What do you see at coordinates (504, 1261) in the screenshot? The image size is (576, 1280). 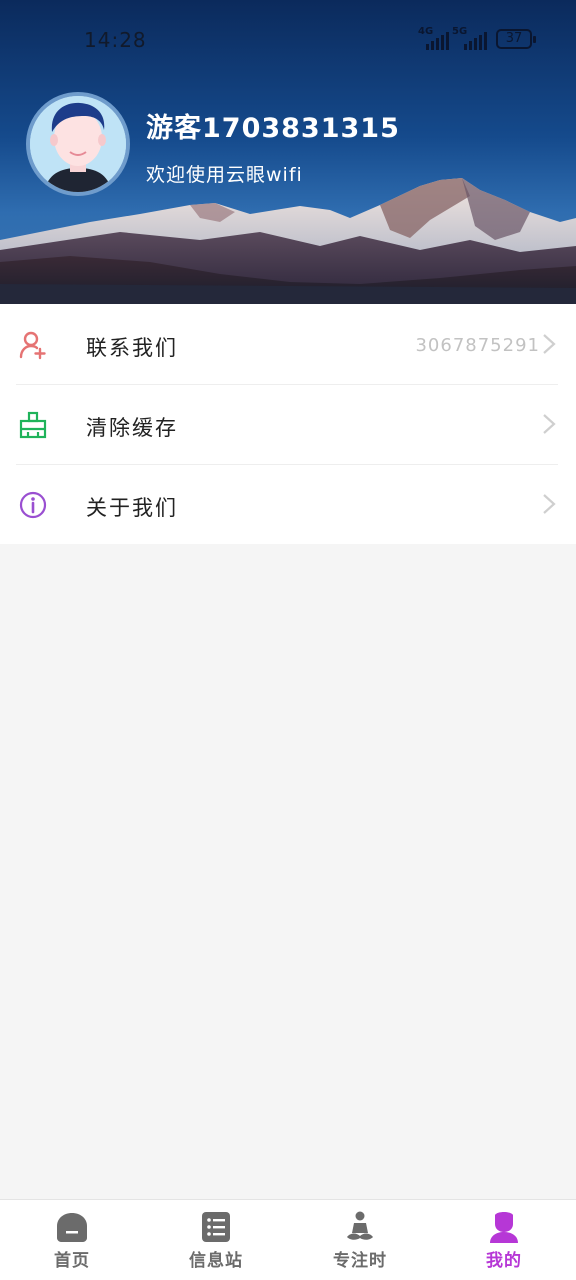 I see `nav-label: 我的` at bounding box center [504, 1261].